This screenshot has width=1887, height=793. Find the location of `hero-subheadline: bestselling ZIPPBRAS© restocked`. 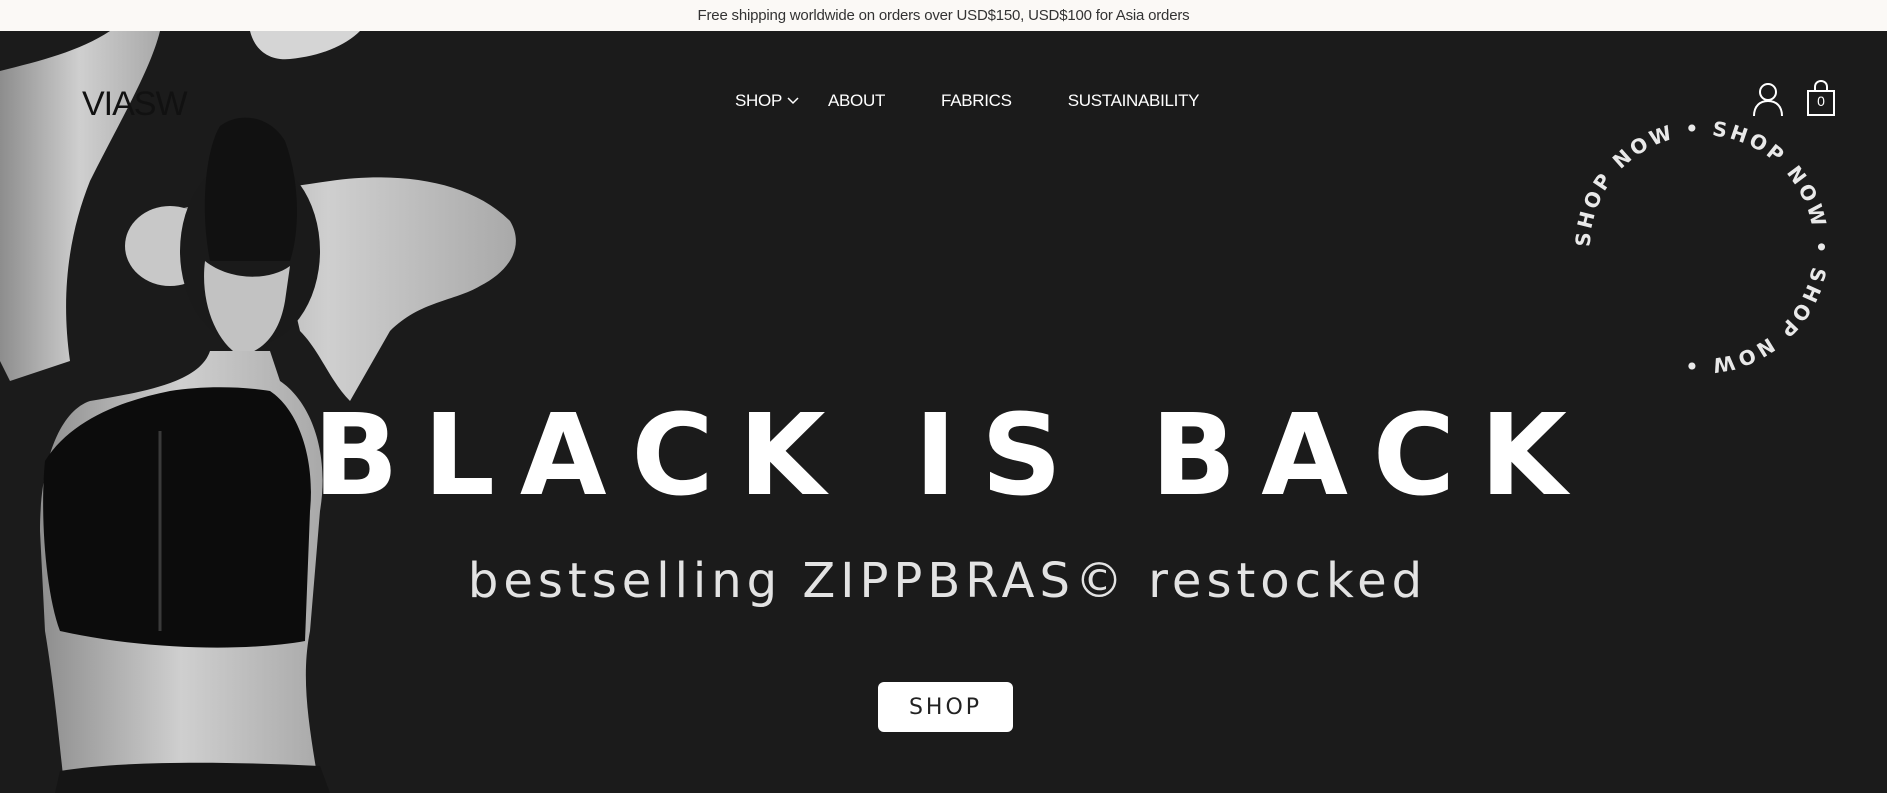

hero-subheadline: bestselling ZIPPBRAS© restocked is located at coordinates (947, 581).